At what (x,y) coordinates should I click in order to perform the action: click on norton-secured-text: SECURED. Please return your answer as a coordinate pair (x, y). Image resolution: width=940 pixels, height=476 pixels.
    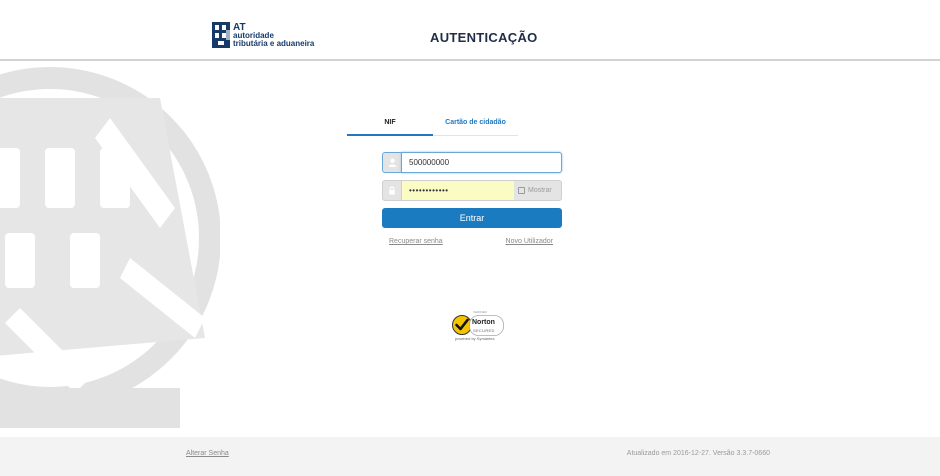
    Looking at the image, I should click on (484, 330).